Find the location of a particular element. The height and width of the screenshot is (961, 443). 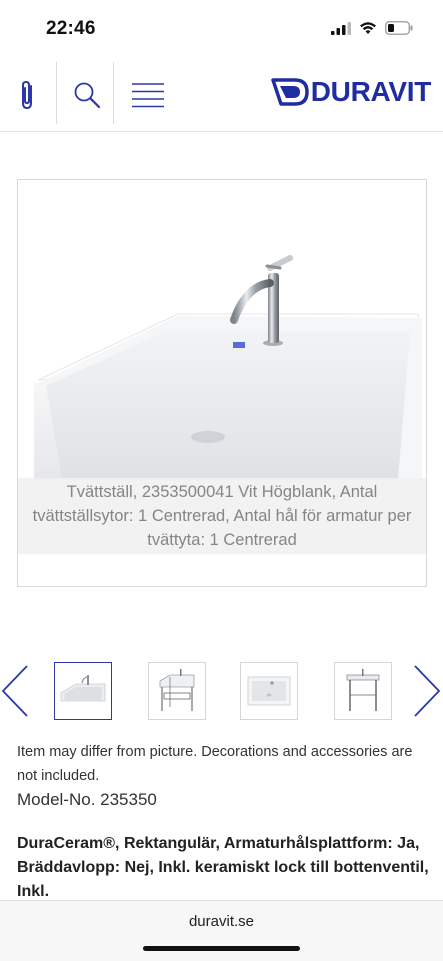

washbasin-top-view-thumbnail-icon is located at coordinates (269, 691).